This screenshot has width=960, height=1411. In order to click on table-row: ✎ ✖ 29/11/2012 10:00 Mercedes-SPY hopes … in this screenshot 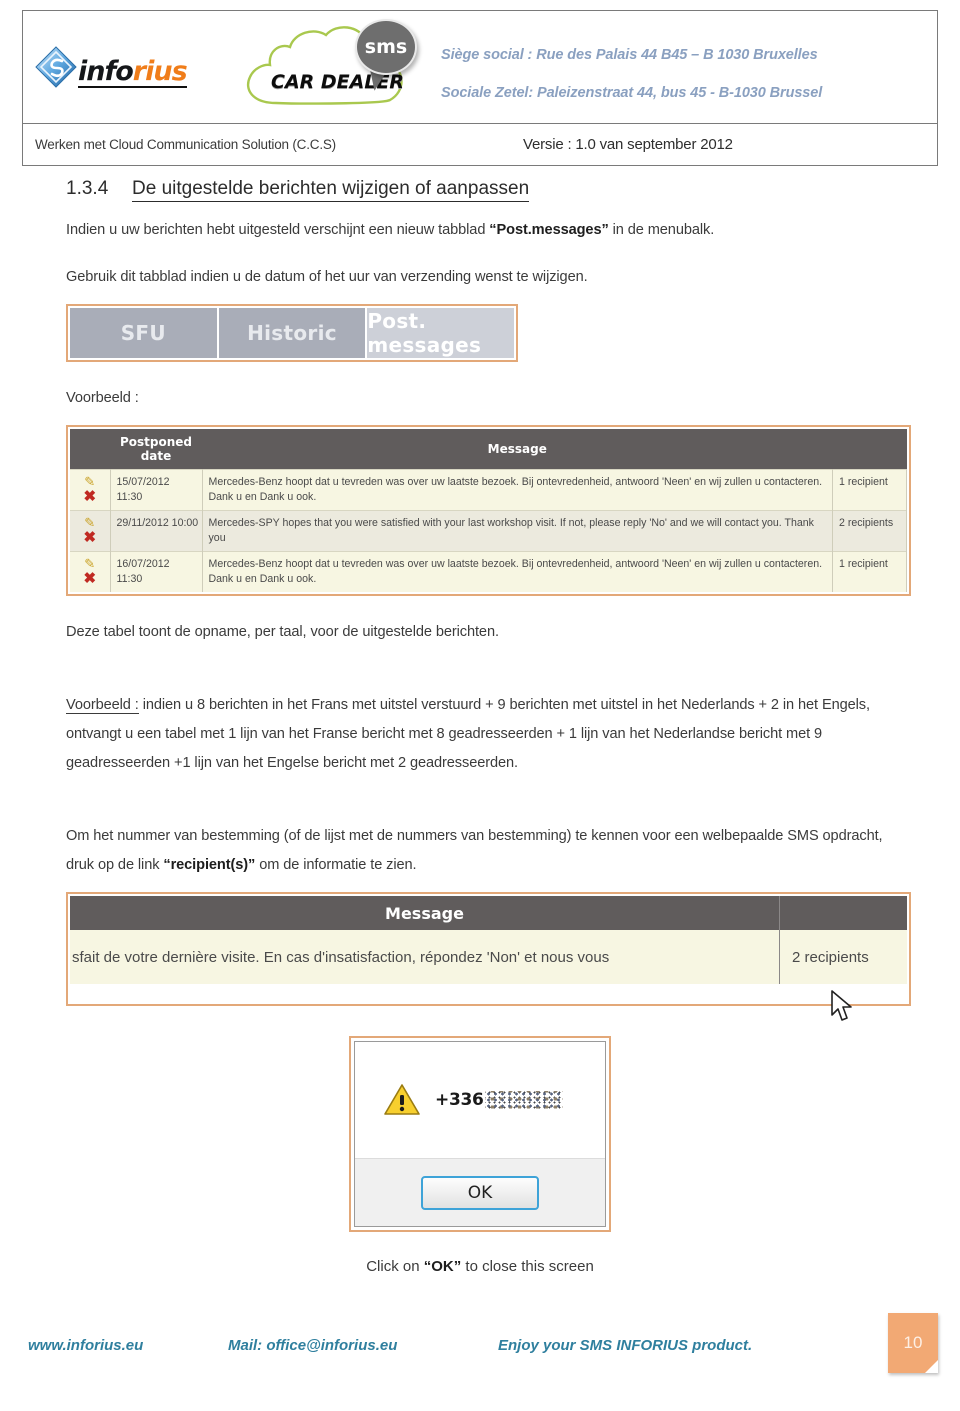, I will do `click(488, 531)`.